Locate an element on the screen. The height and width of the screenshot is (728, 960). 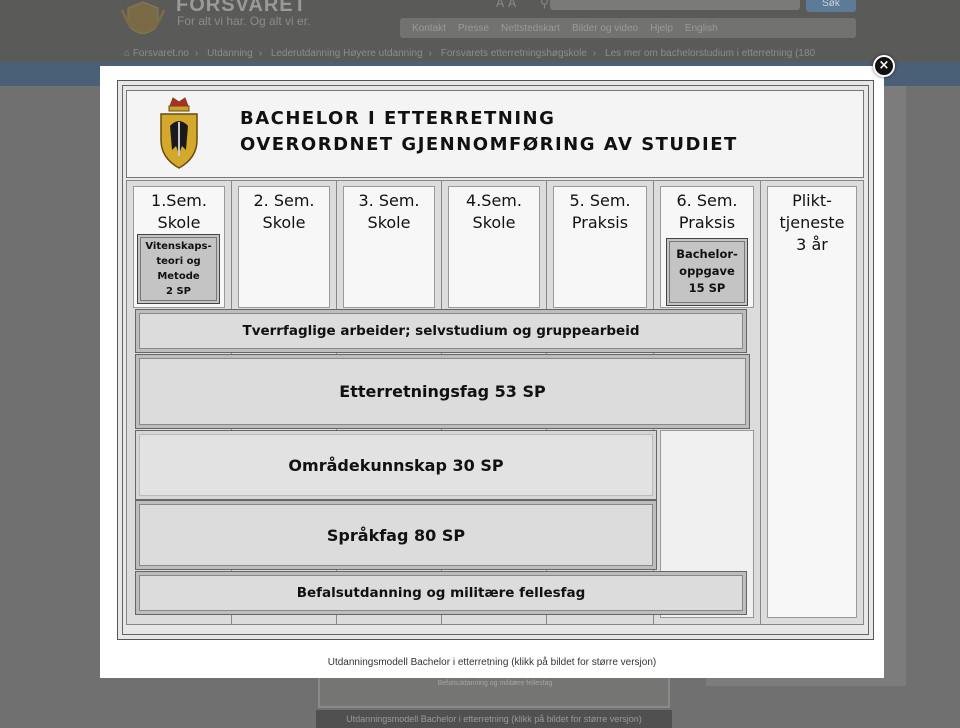
util-link-sitemap: Nettstedskart is located at coordinates (530, 28).